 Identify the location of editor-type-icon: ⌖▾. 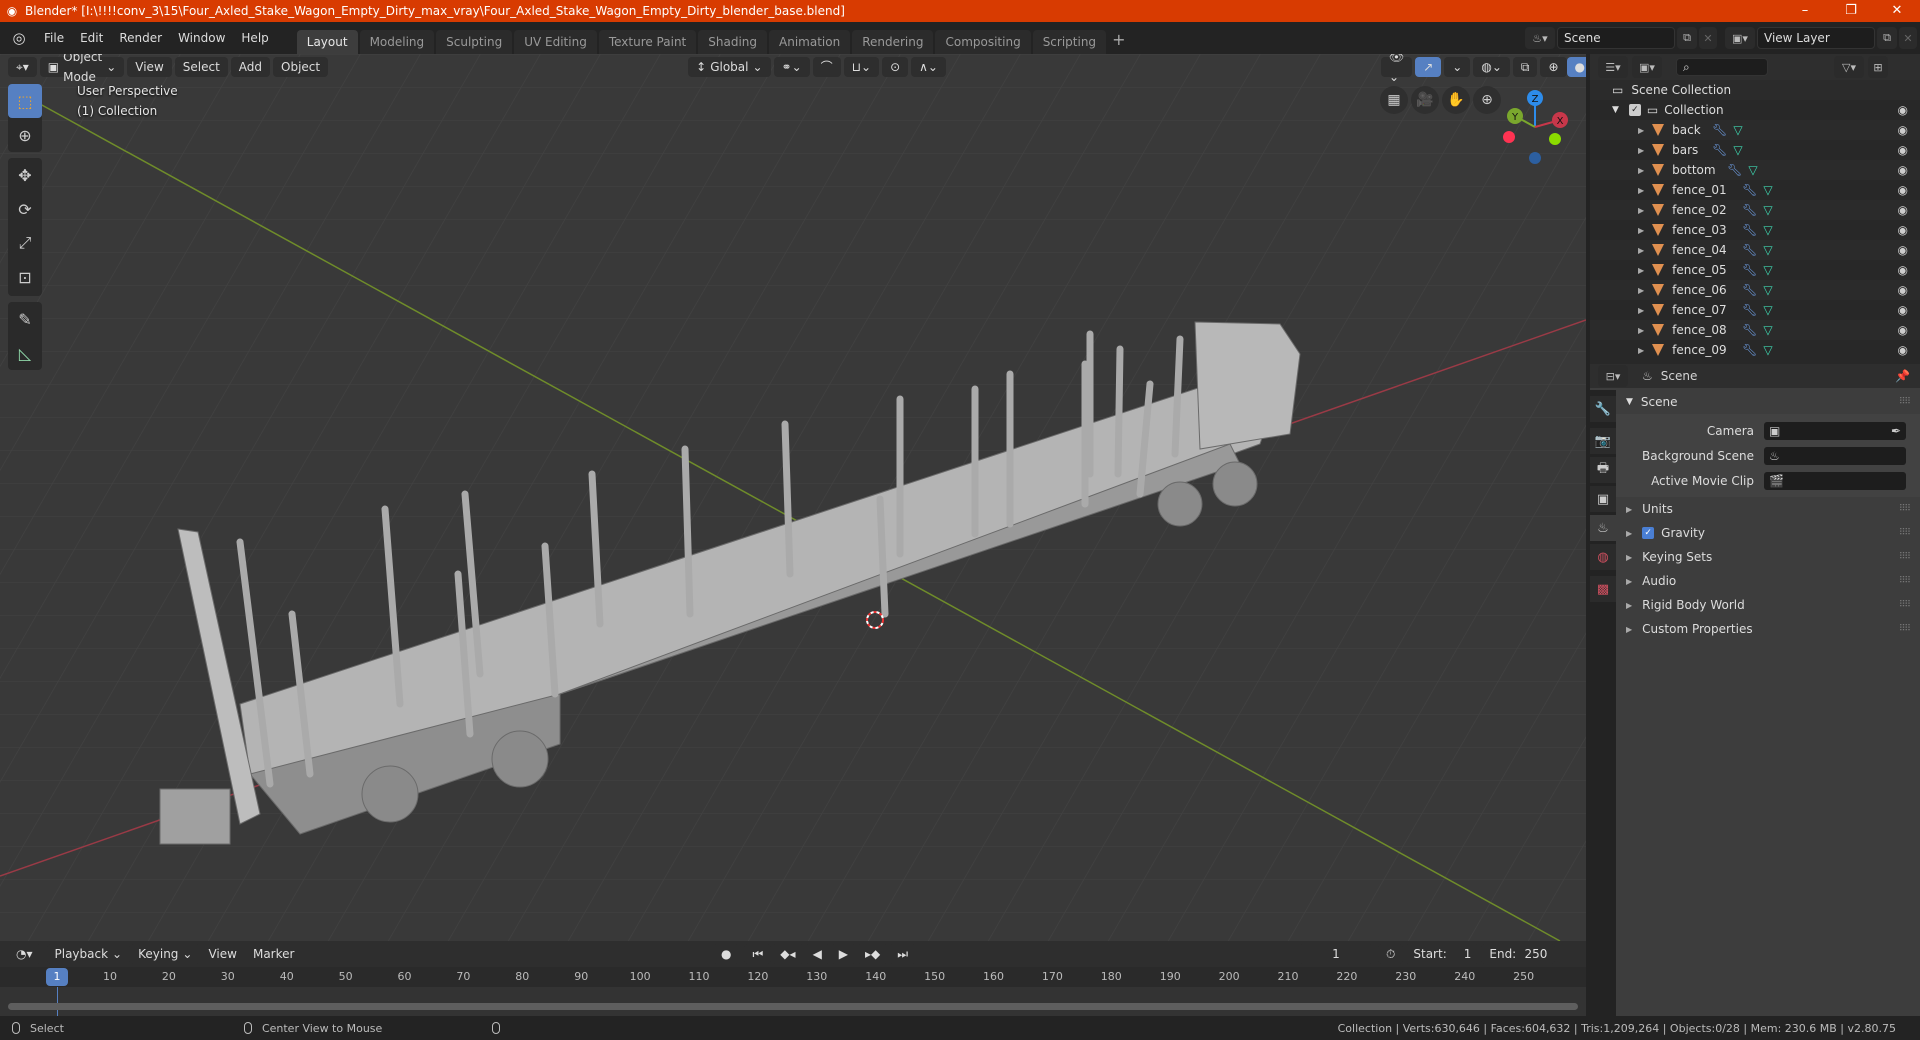
(22, 67).